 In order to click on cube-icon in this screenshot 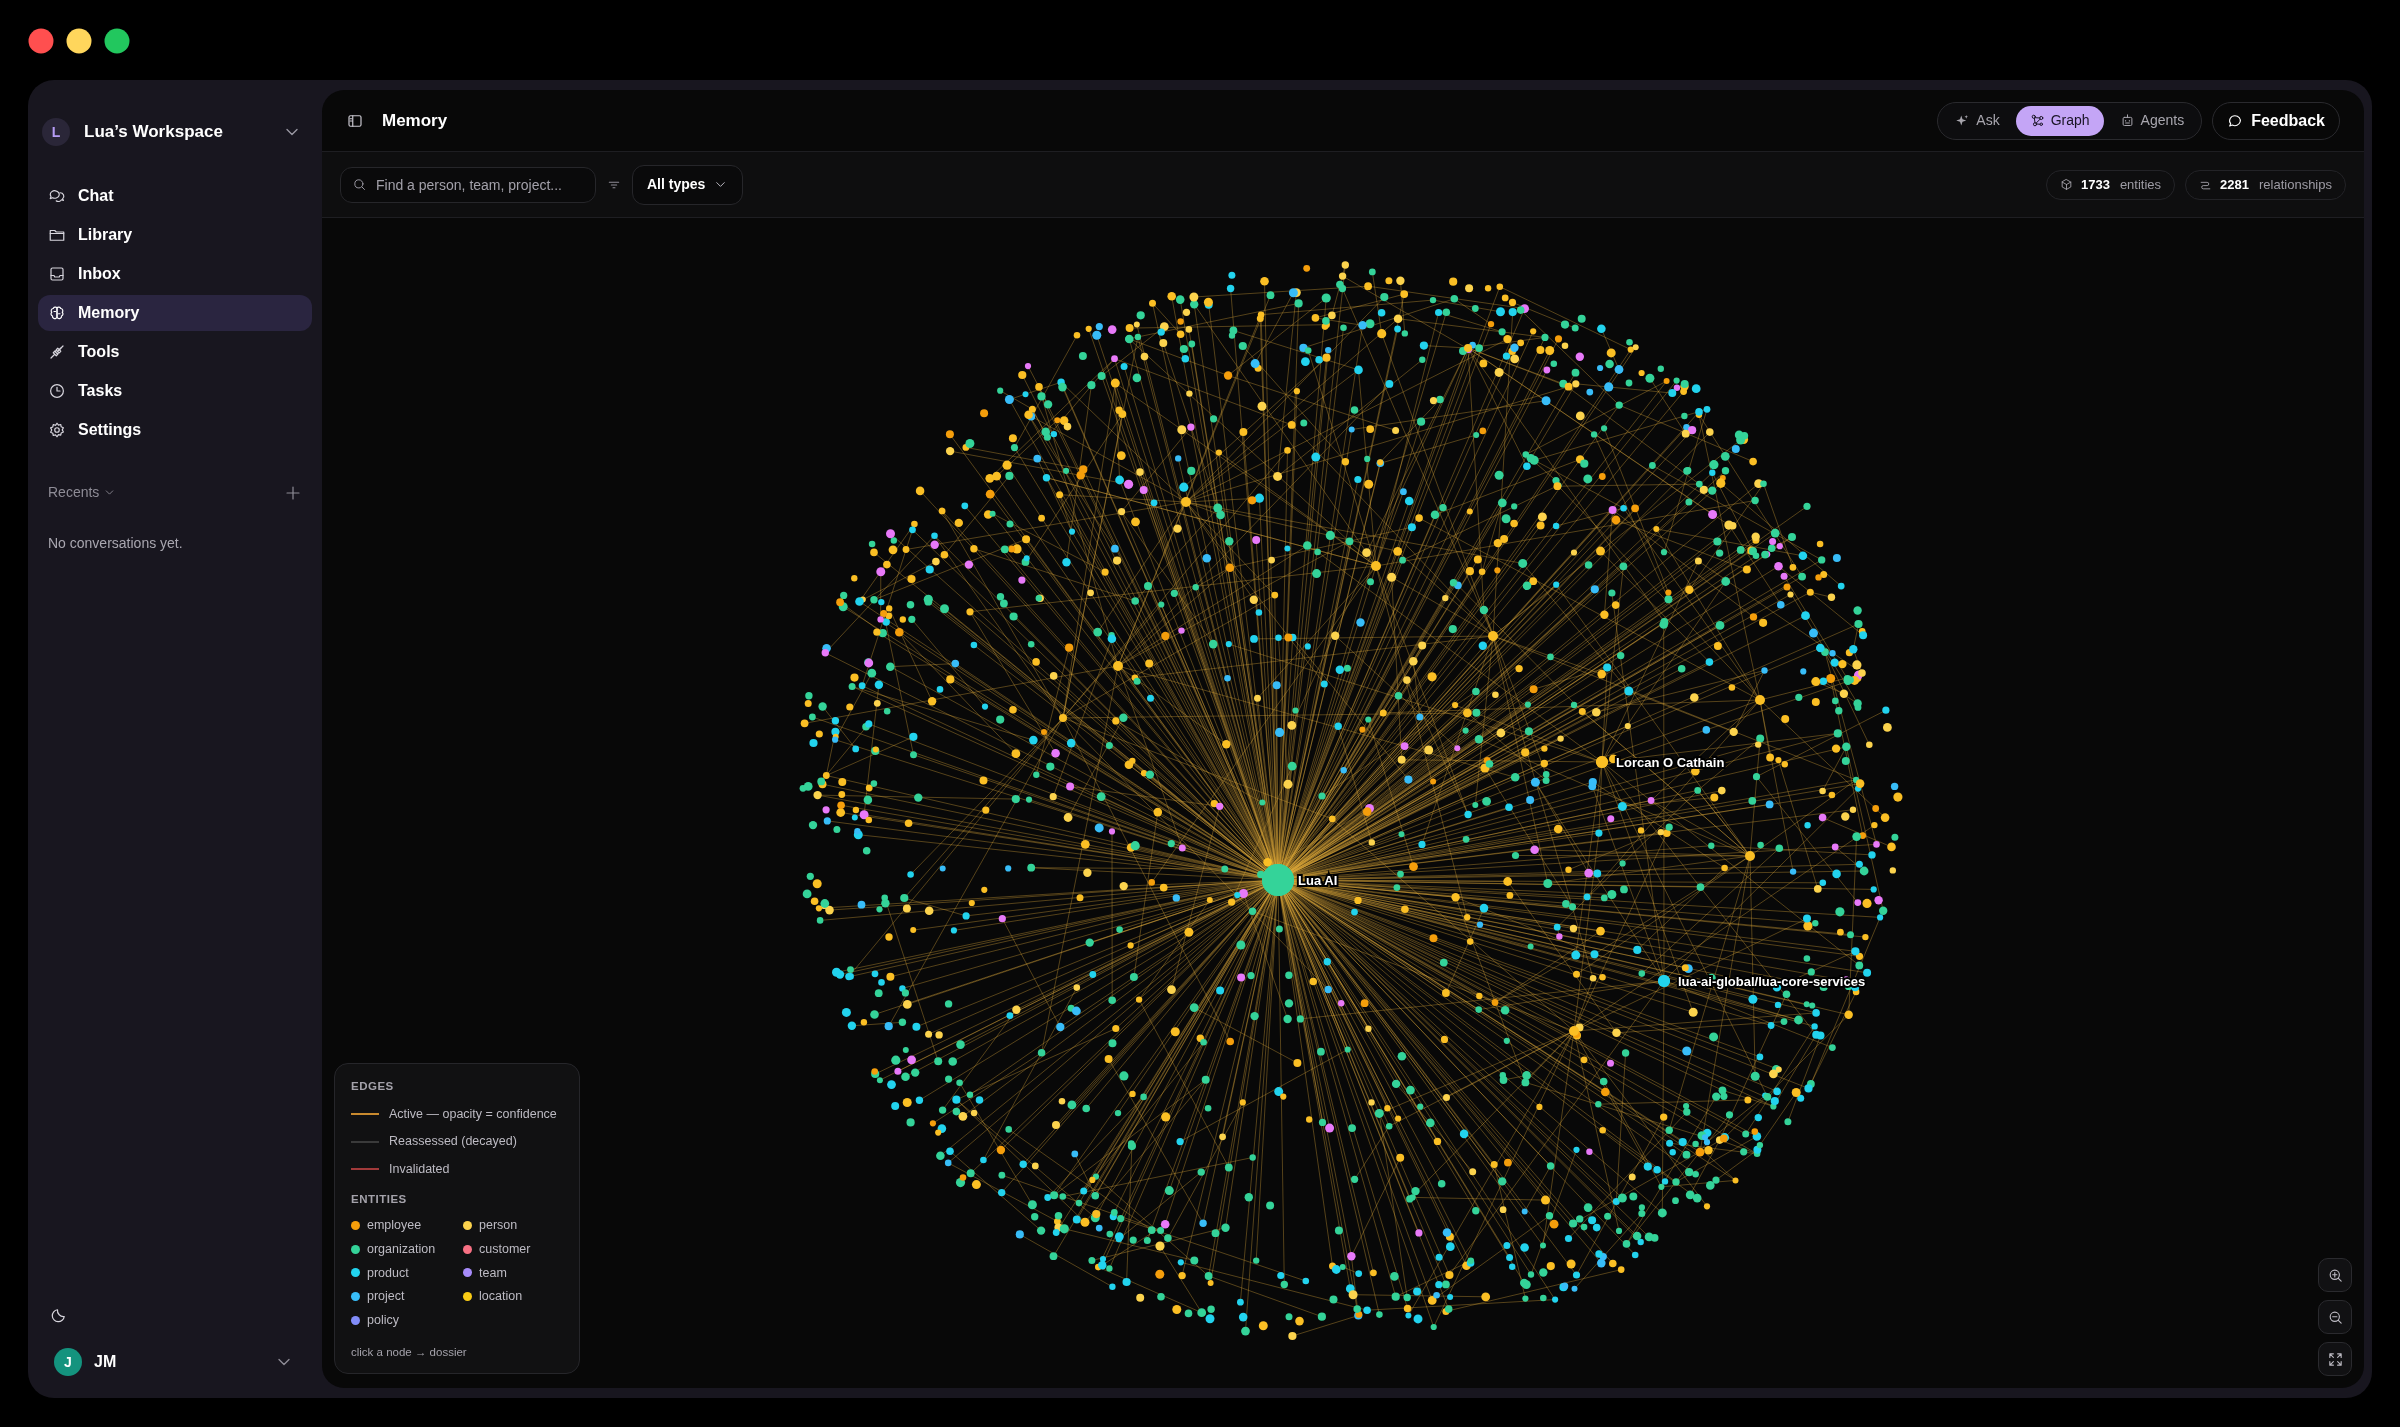, I will do `click(2066, 184)`.